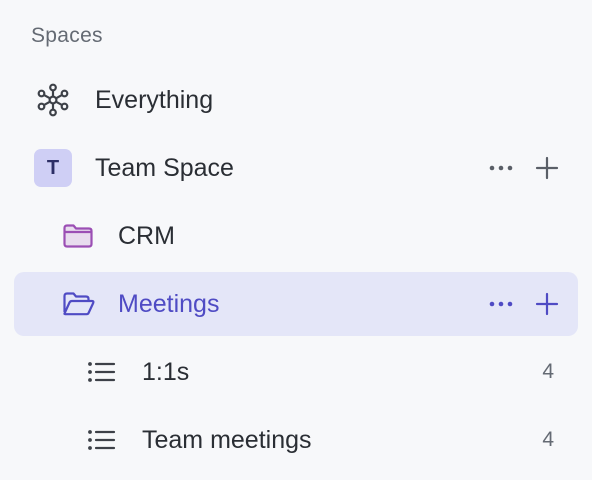 Image resolution: width=592 pixels, height=480 pixels. I want to click on sidebar-item-crm: CRM, so click(296, 236).